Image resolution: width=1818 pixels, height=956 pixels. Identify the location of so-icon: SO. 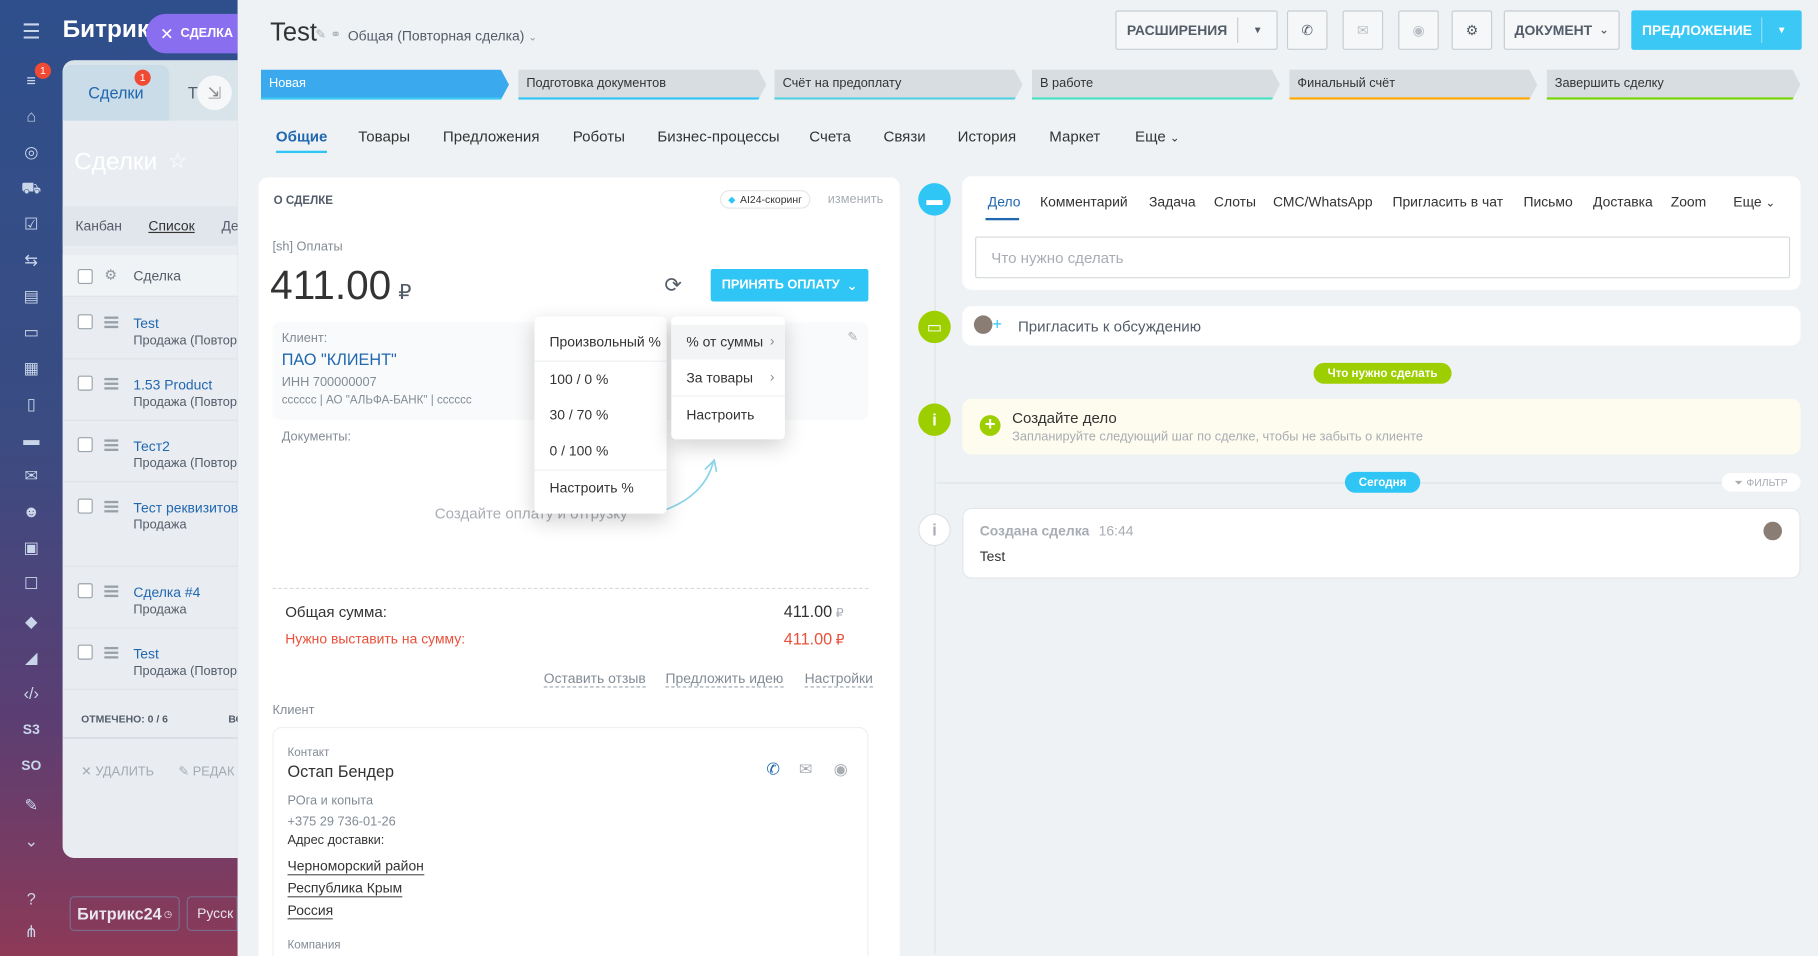
(32, 765).